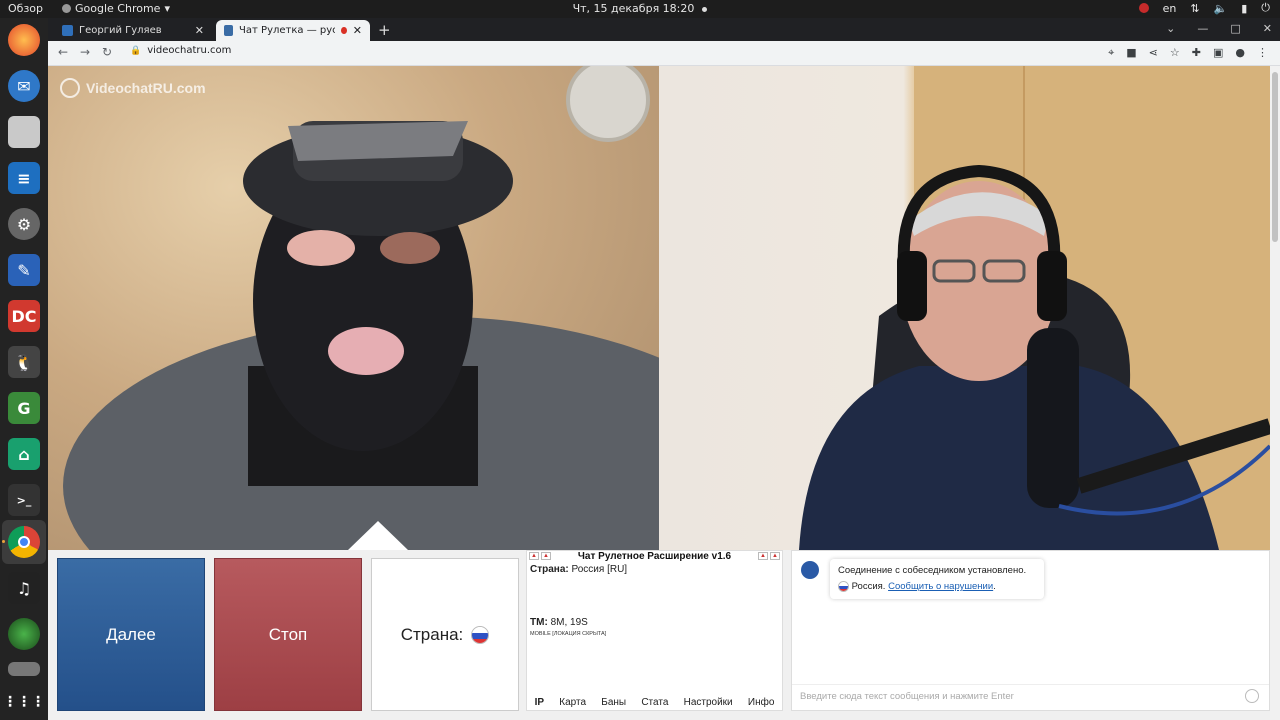 The width and height of the screenshot is (1280, 720). I want to click on maximize-icon: □, so click(1235, 28).